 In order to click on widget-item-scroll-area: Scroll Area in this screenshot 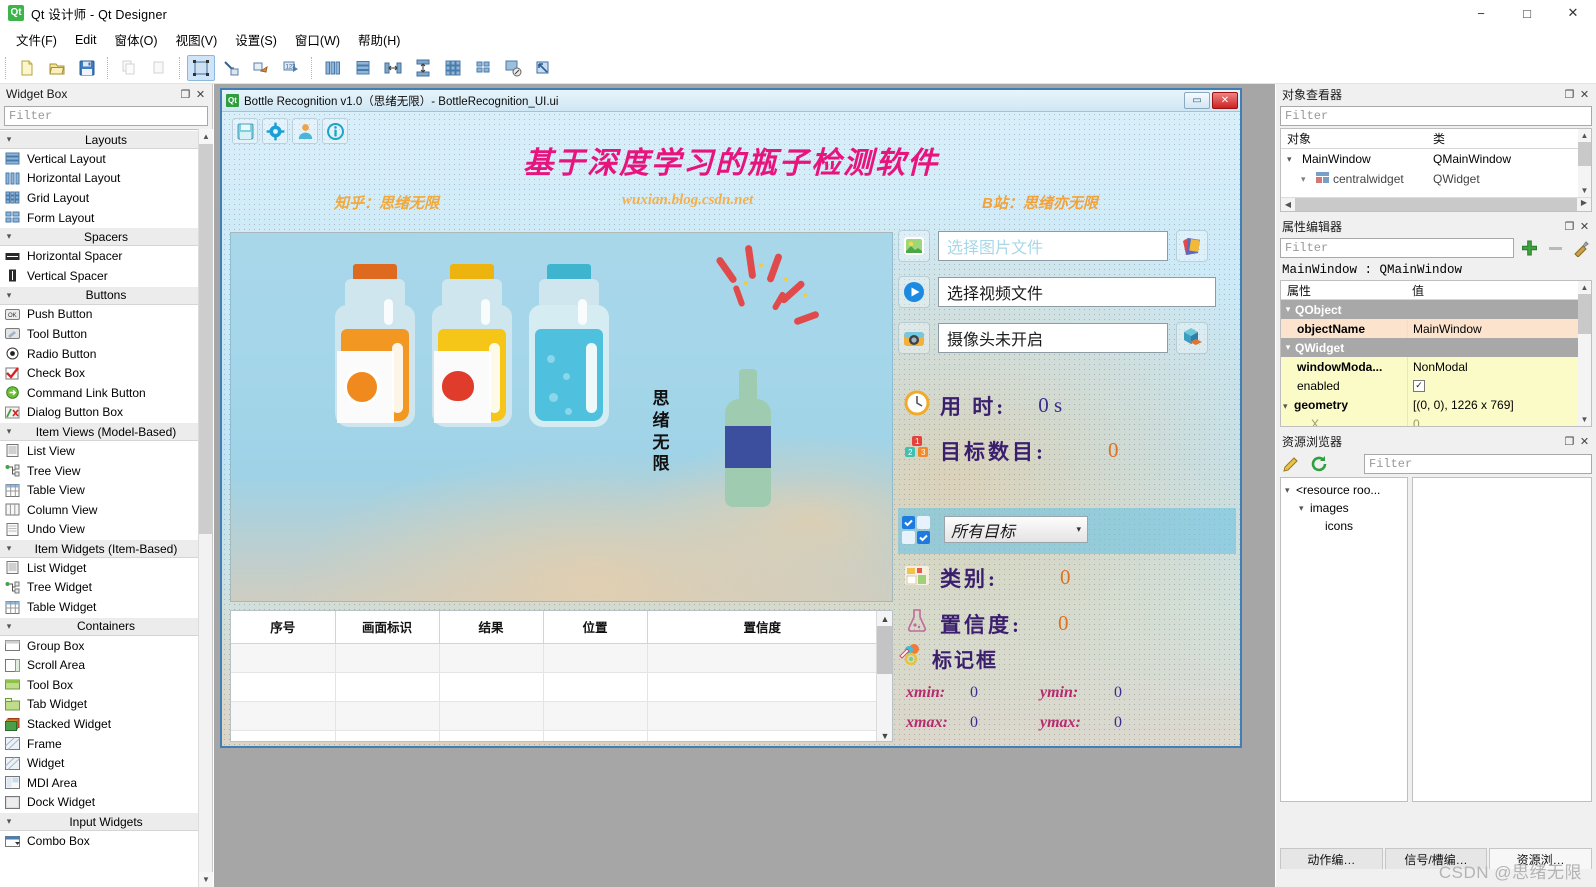, I will do `click(106, 665)`.